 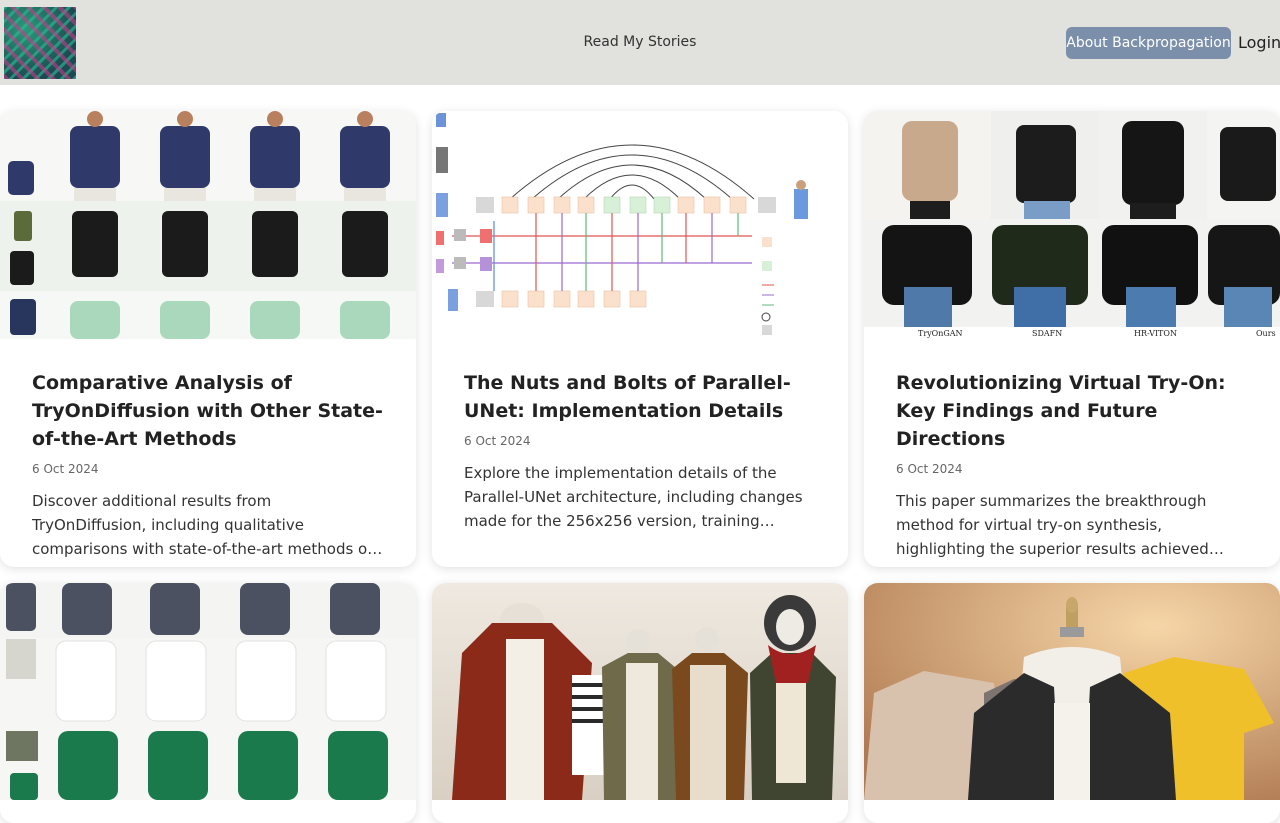 I want to click on caption-sdafn: SDAFN, so click(x=1047, y=333).